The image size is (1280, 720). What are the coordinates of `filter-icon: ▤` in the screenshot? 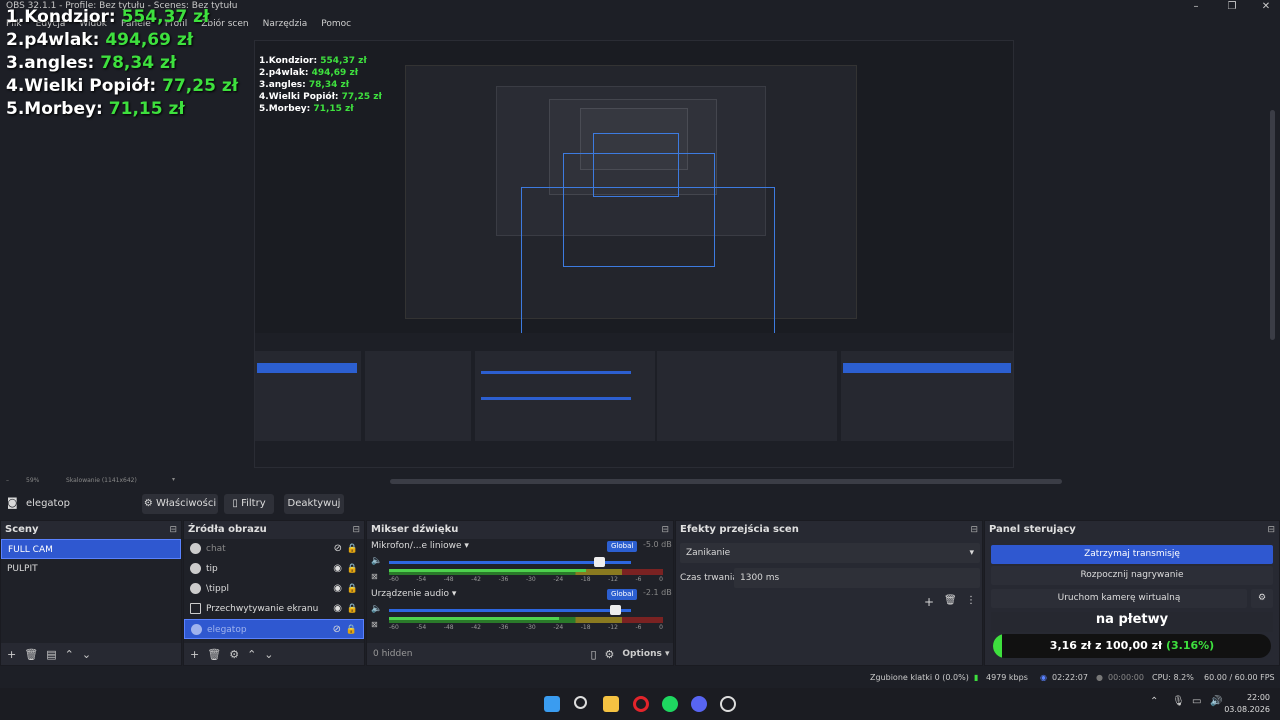 It's located at (51, 654).